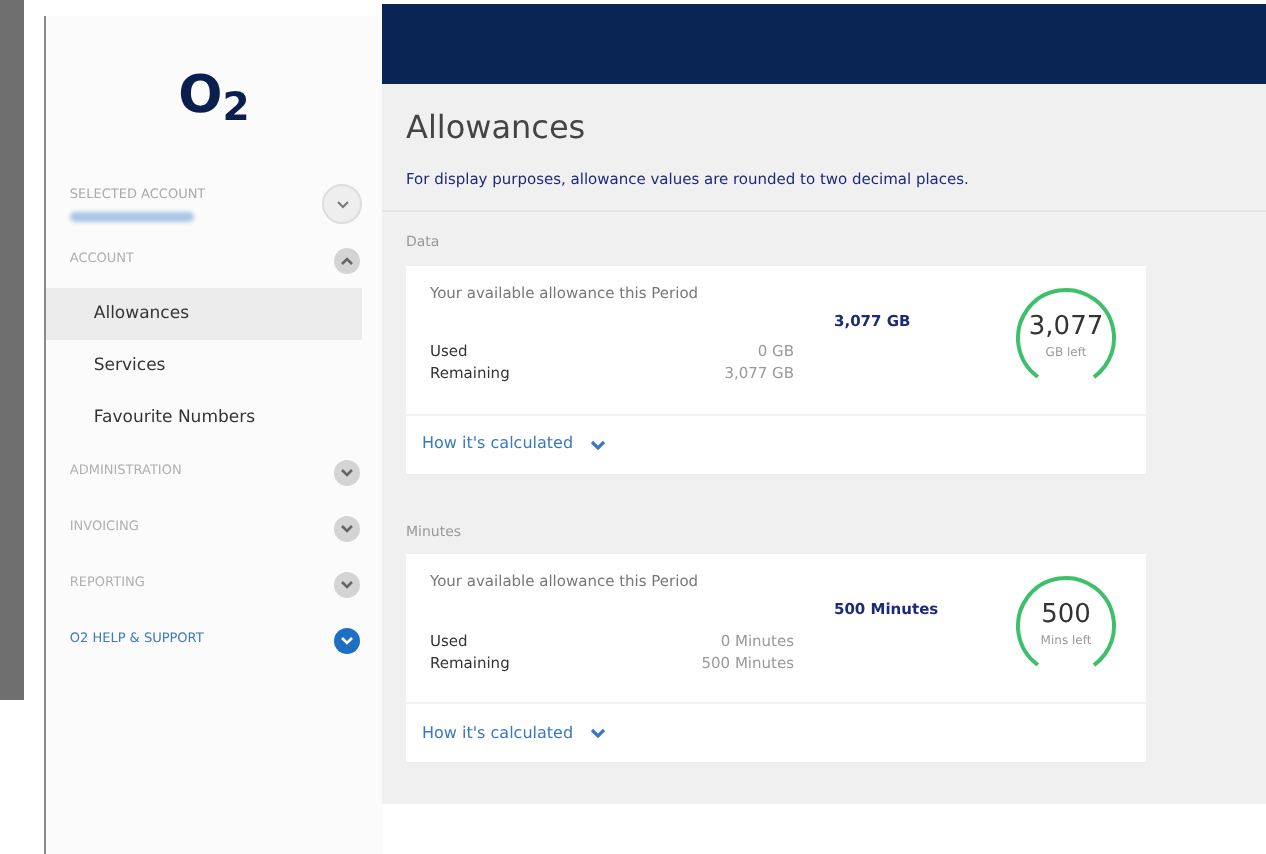 Image resolution: width=1266 pixels, height=854 pixels. I want to click on nav-item: Favourite Numbers, so click(203, 418).